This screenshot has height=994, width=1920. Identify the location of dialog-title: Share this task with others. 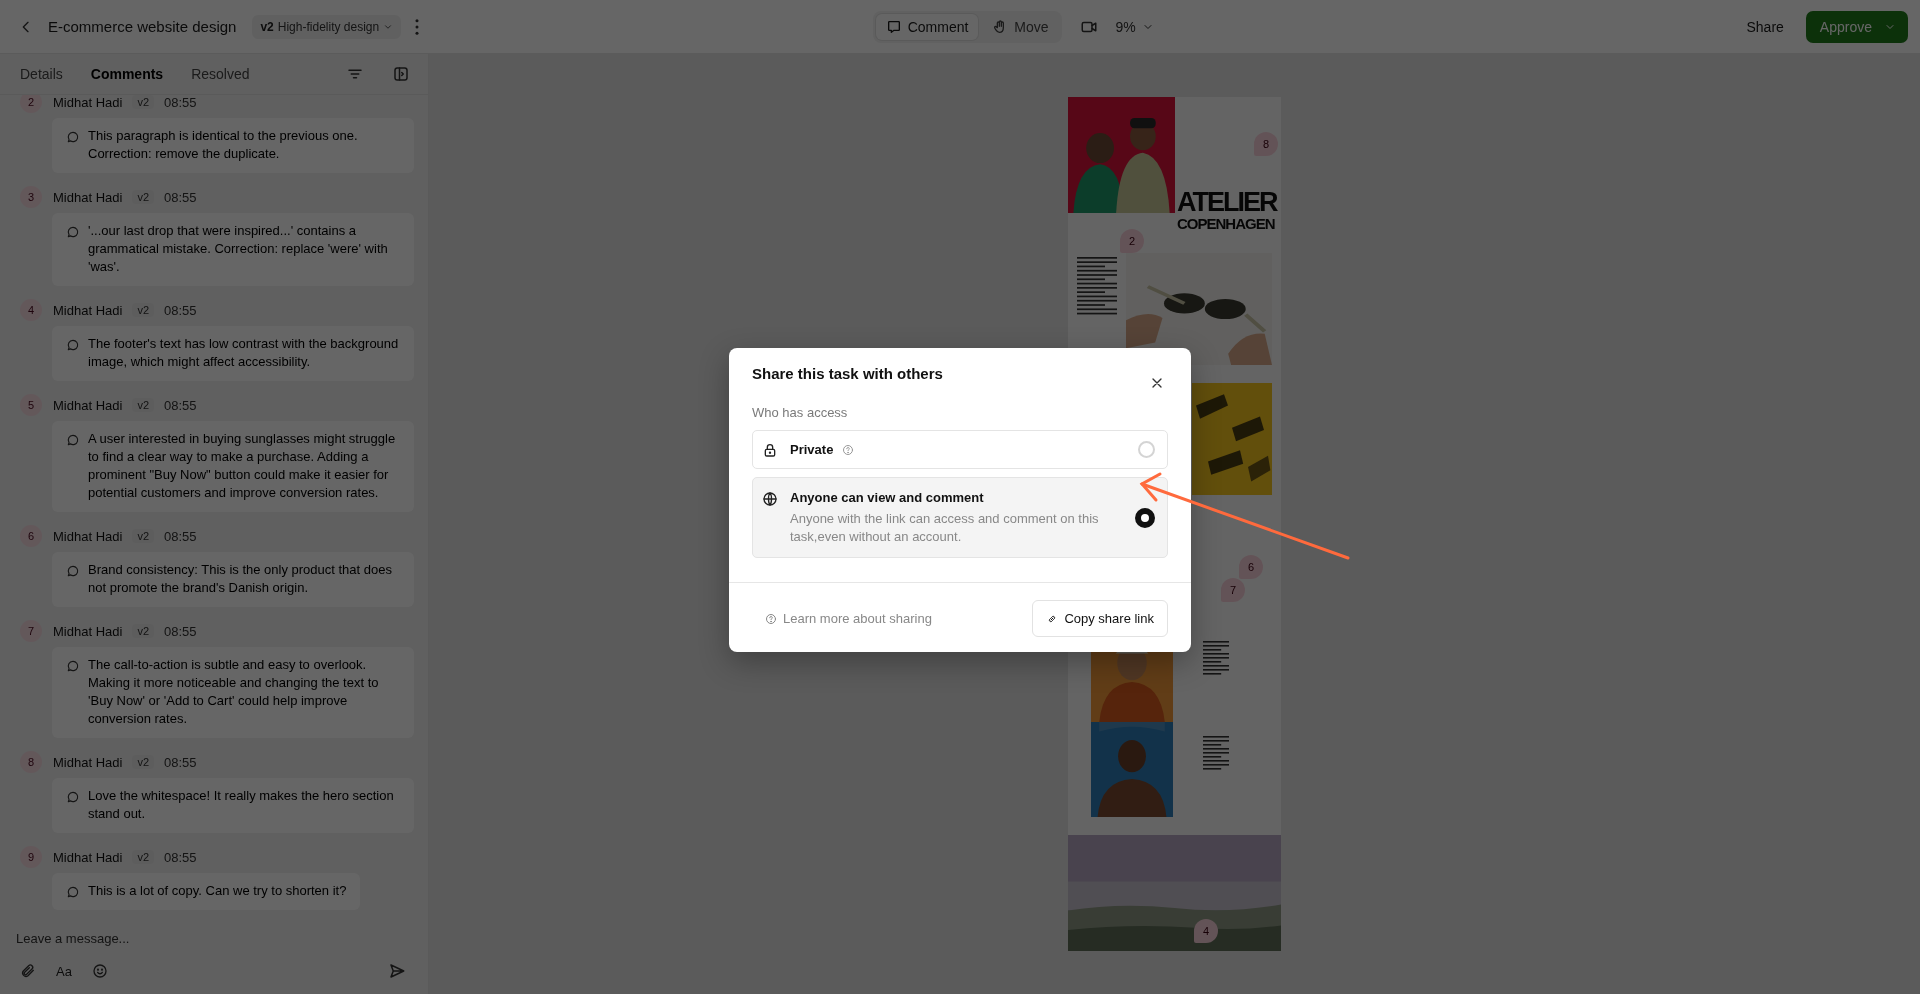
(847, 373).